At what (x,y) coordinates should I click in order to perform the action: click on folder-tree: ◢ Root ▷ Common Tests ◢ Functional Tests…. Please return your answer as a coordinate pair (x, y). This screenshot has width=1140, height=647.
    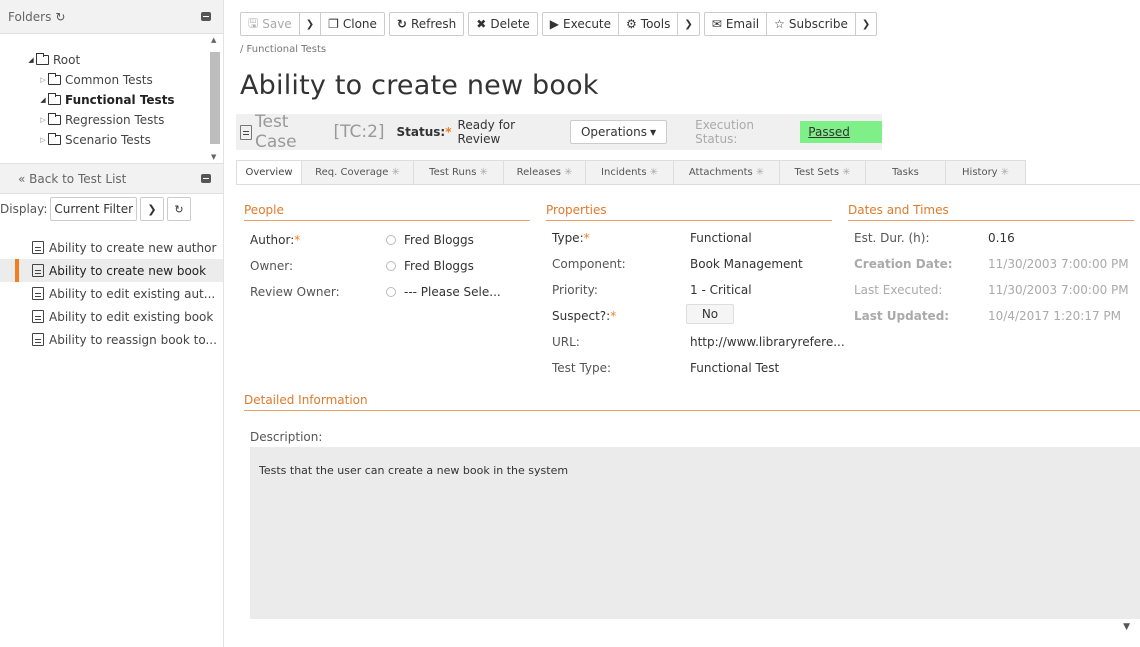
    Looking at the image, I should click on (111, 99).